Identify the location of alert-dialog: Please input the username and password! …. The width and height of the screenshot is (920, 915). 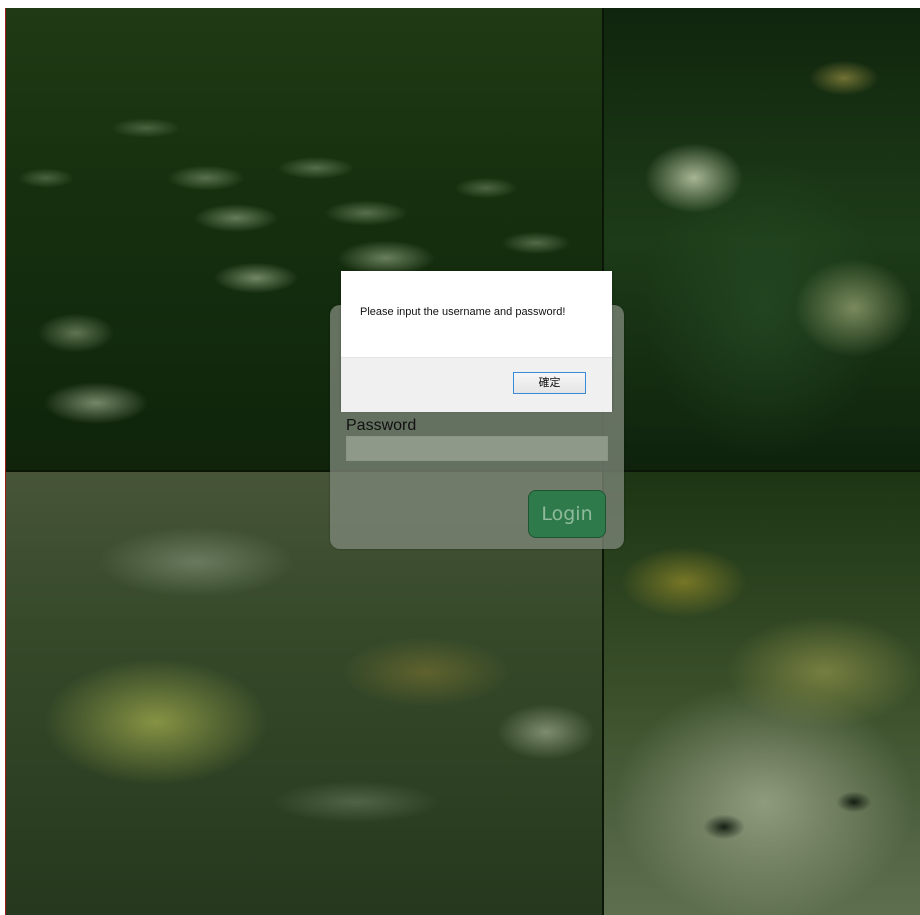
(476, 341).